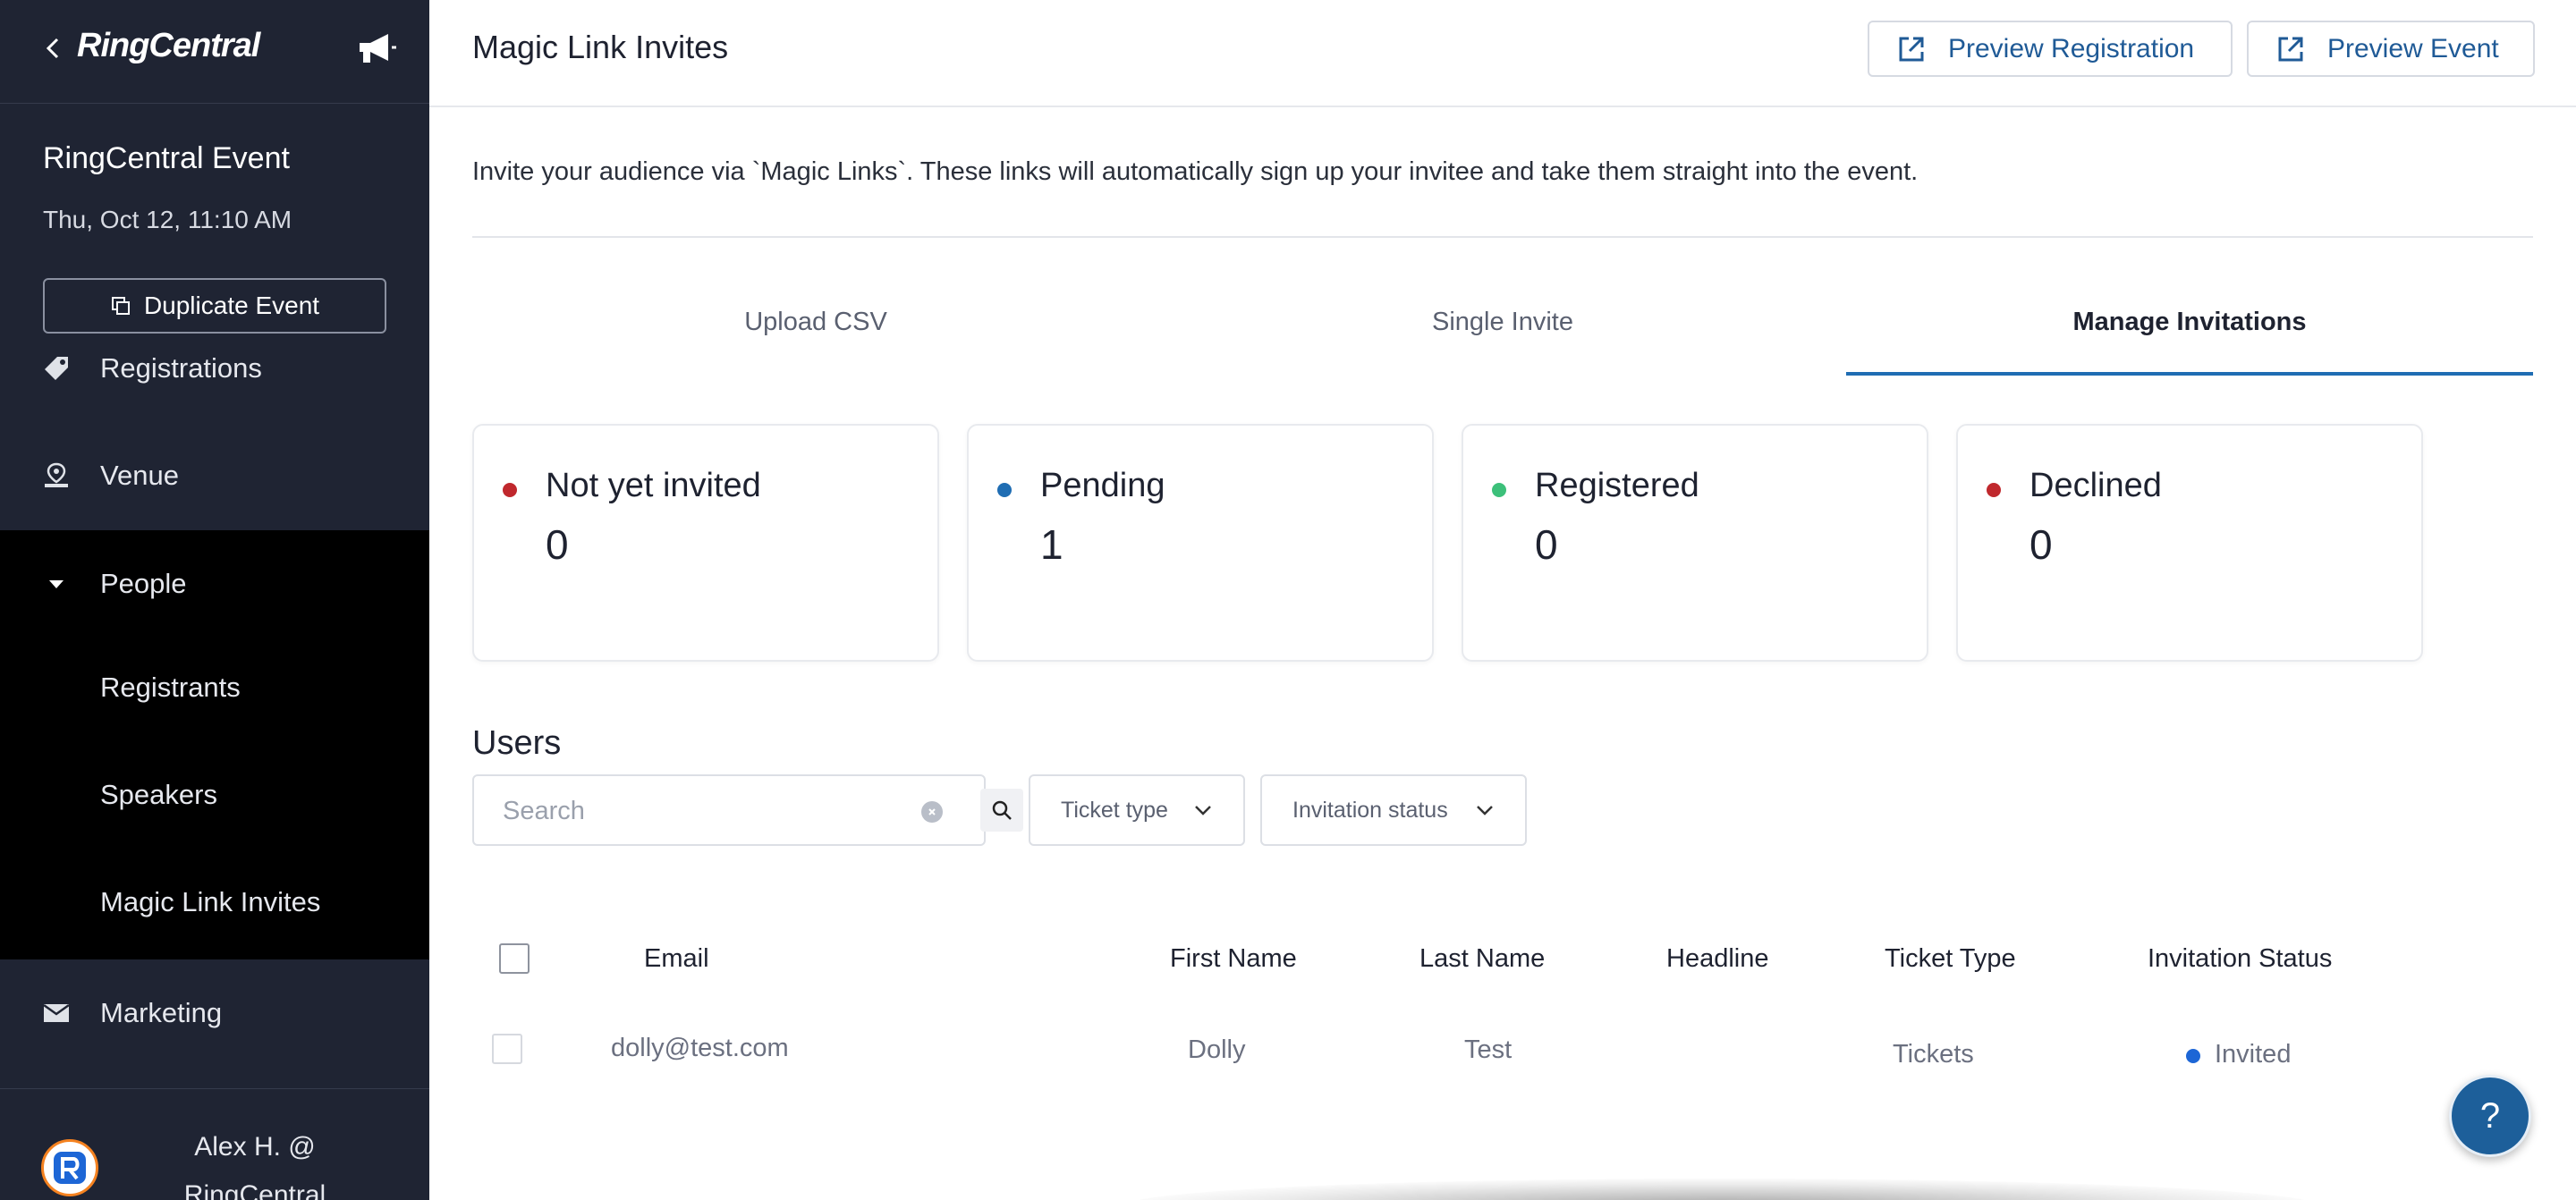 The image size is (2576, 1200). Describe the element at coordinates (2490, 1116) in the screenshot. I see `help-button: ?` at that location.